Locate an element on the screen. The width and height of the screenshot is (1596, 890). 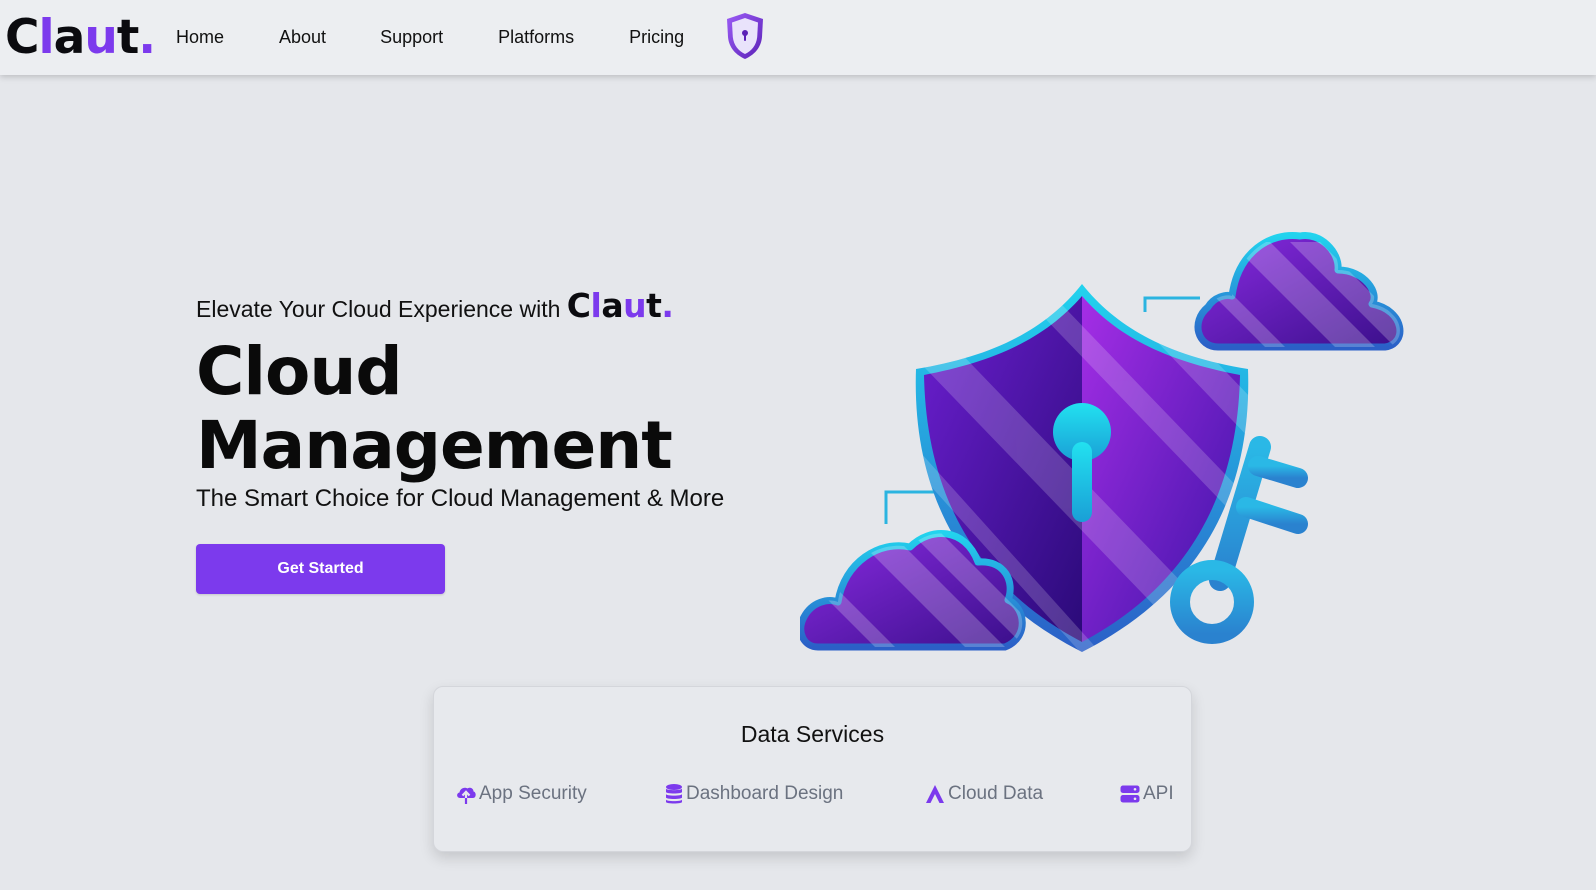
shield-lock-icon is located at coordinates (745, 36).